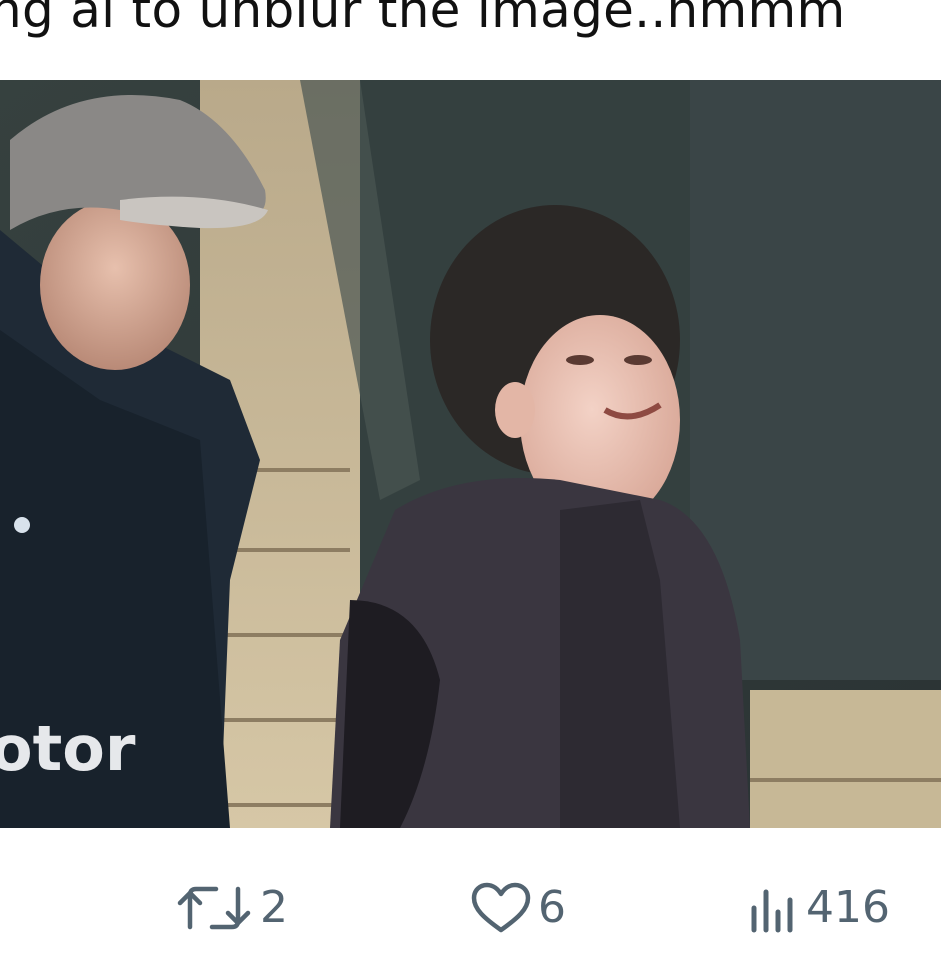  I want to click on views-count: 416, so click(848, 907).